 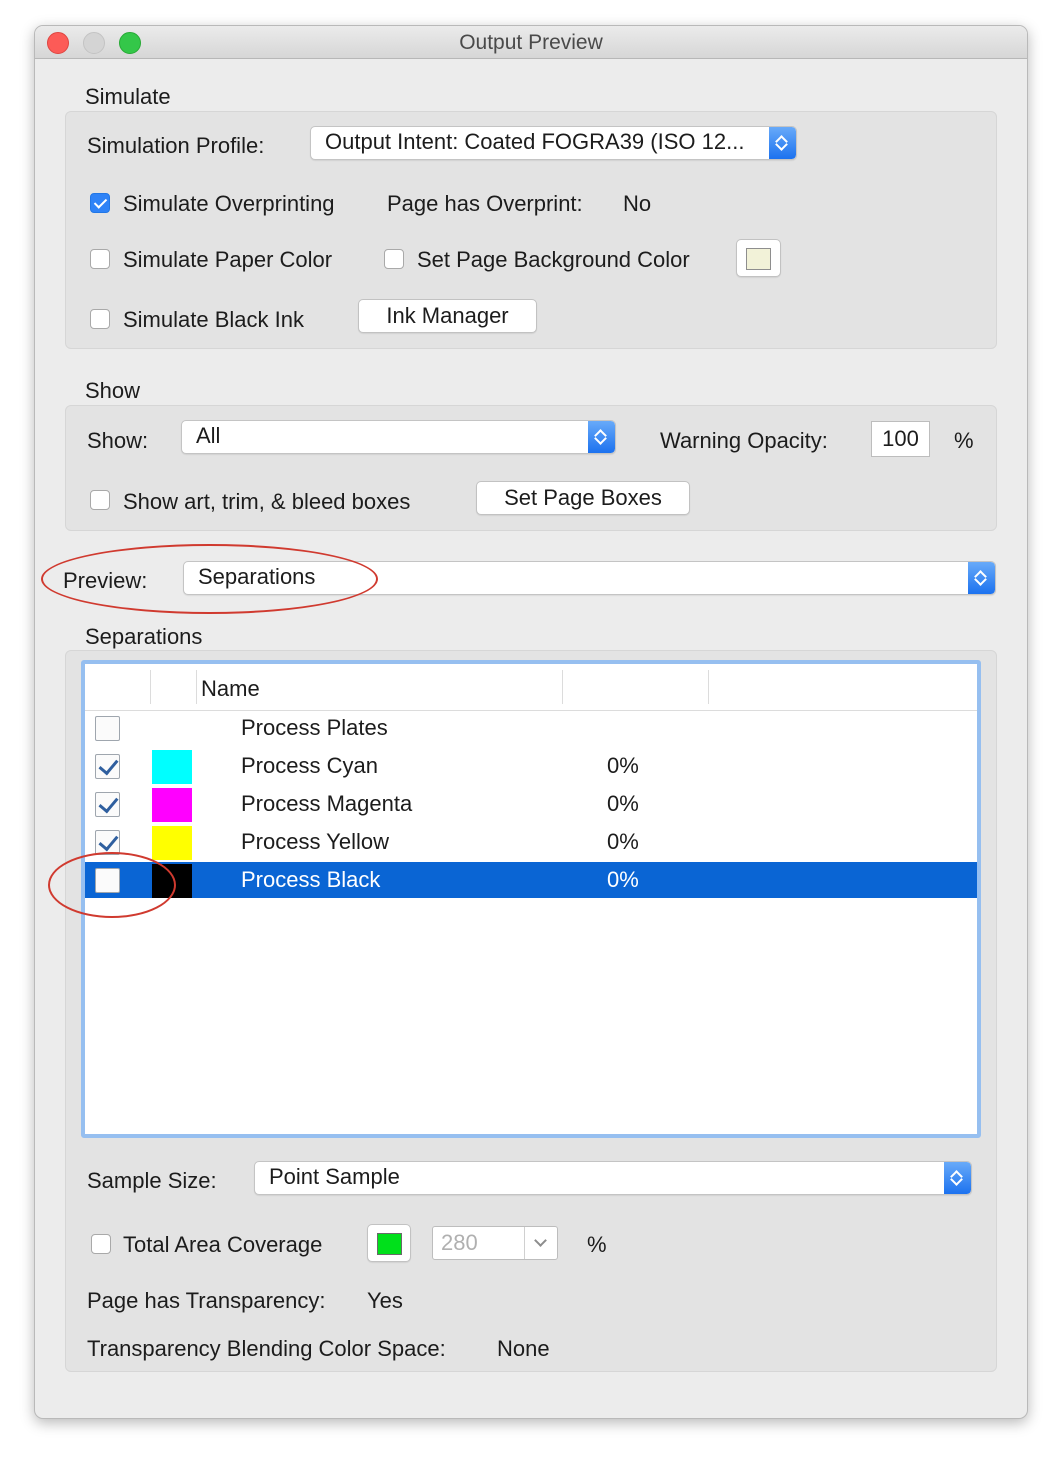 I want to click on magenta-swatch, so click(x=172, y=805).